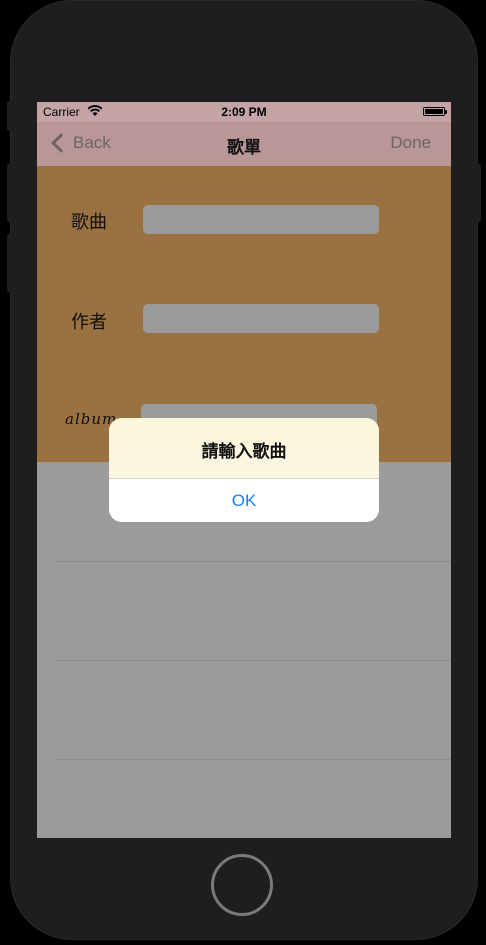  I want to click on status-bar: Carrier 2:09 PM, so click(244, 112).